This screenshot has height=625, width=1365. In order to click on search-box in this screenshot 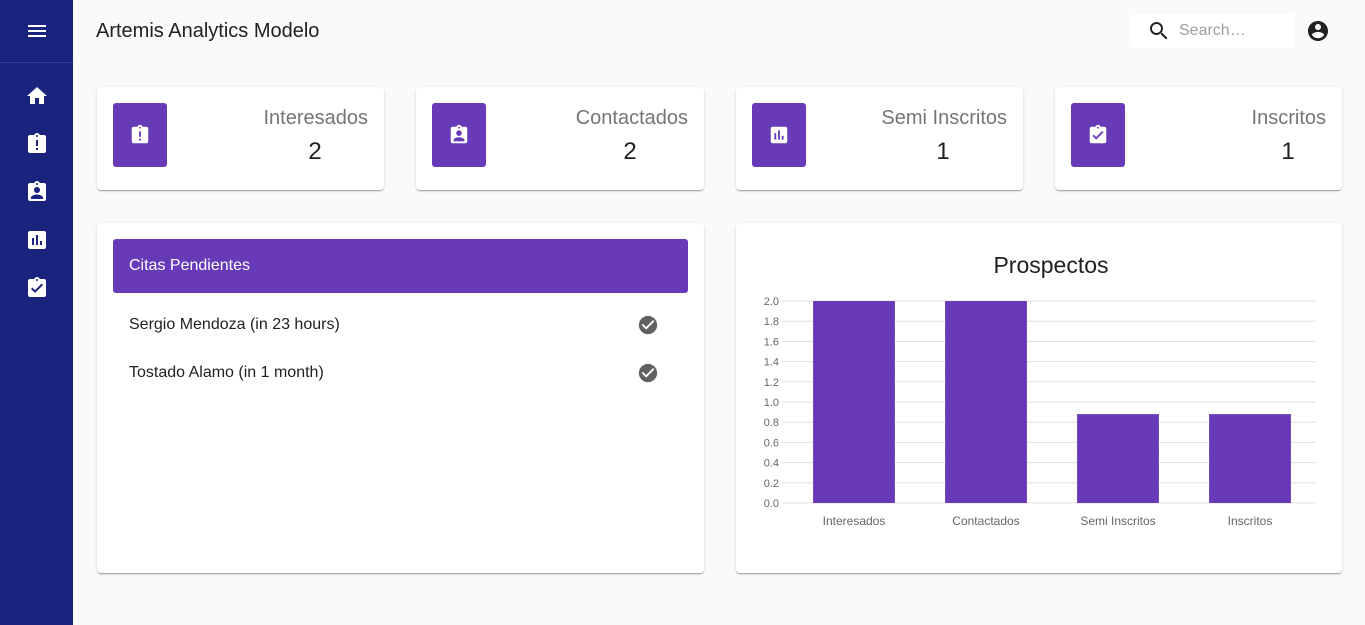, I will do `click(1212, 31)`.